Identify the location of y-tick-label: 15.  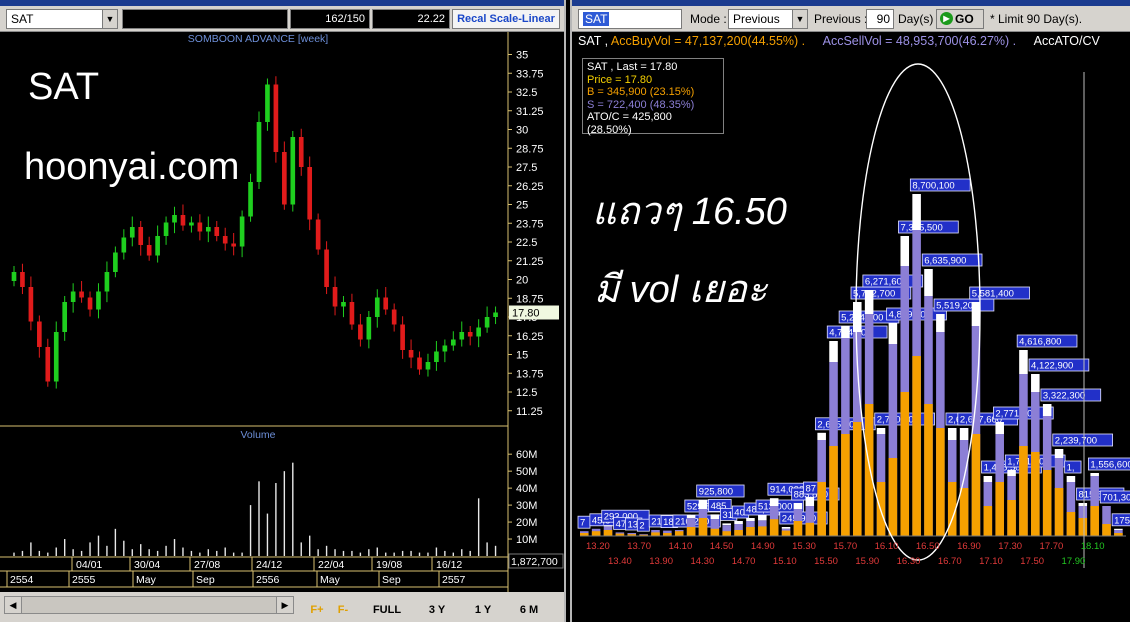
(522, 356).